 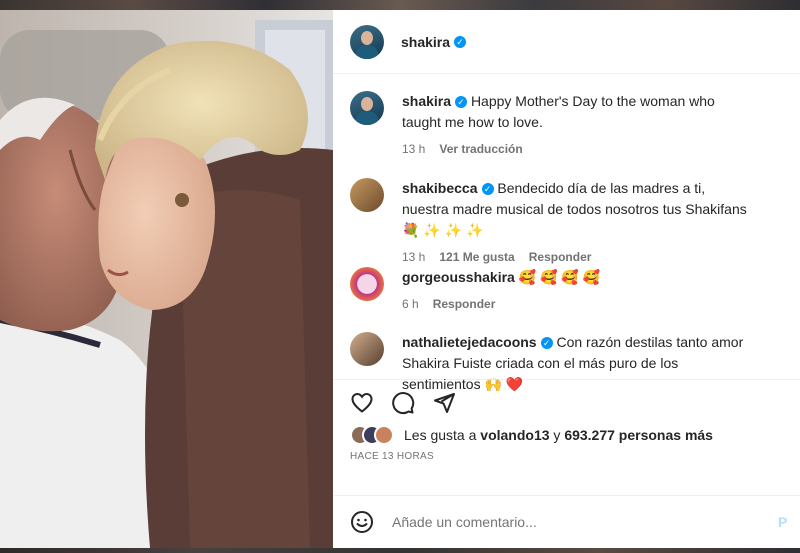 What do you see at coordinates (426, 101) in the screenshot?
I see `comment-username: shakira` at bounding box center [426, 101].